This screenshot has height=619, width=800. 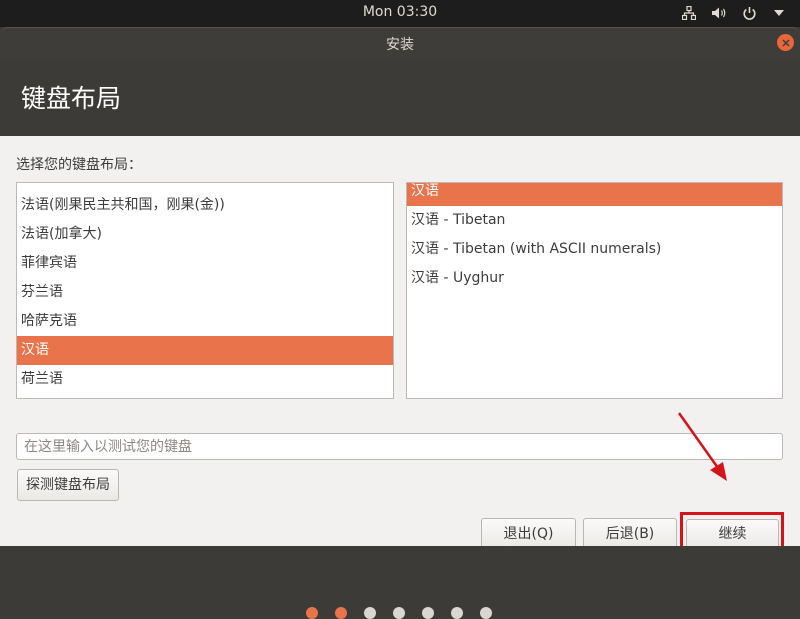 I want to click on installer-footer, so click(x=400, y=582).